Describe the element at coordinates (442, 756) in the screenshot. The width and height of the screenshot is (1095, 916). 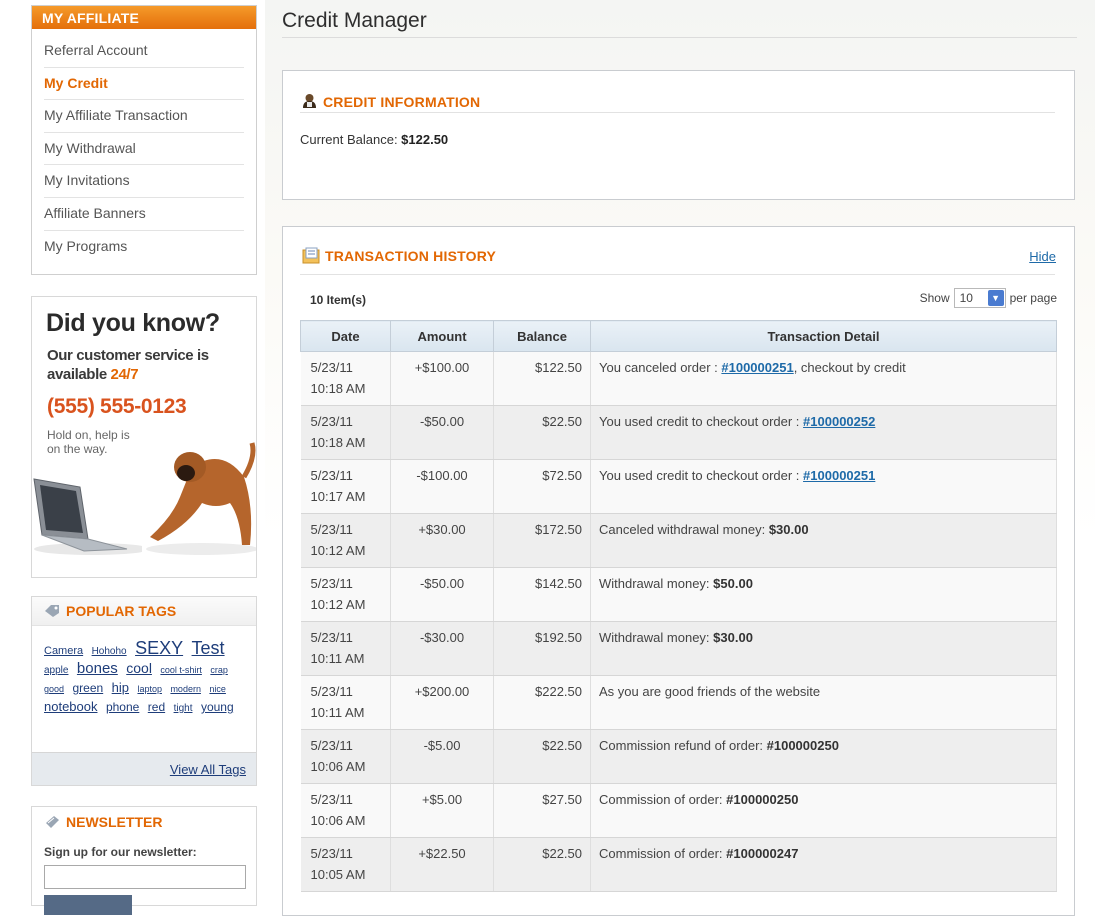
I see `cell-amount: -$5.00` at that location.